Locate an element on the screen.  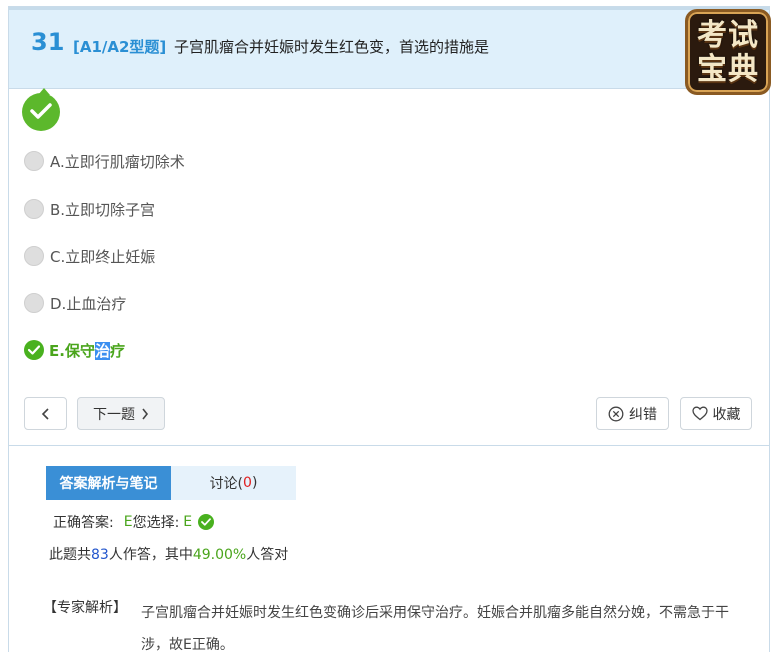
favorite-label: 收藏 is located at coordinates (726, 414).